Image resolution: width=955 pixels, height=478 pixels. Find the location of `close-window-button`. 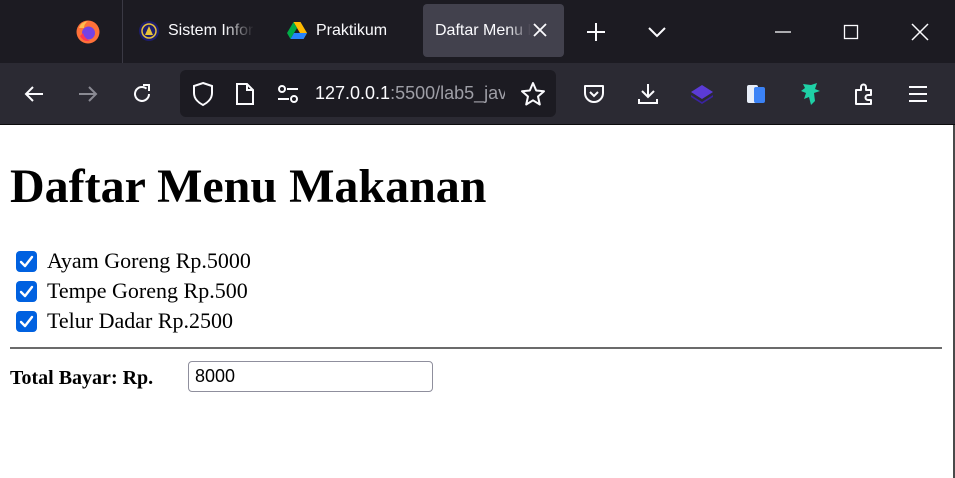

close-window-button is located at coordinates (920, 32).